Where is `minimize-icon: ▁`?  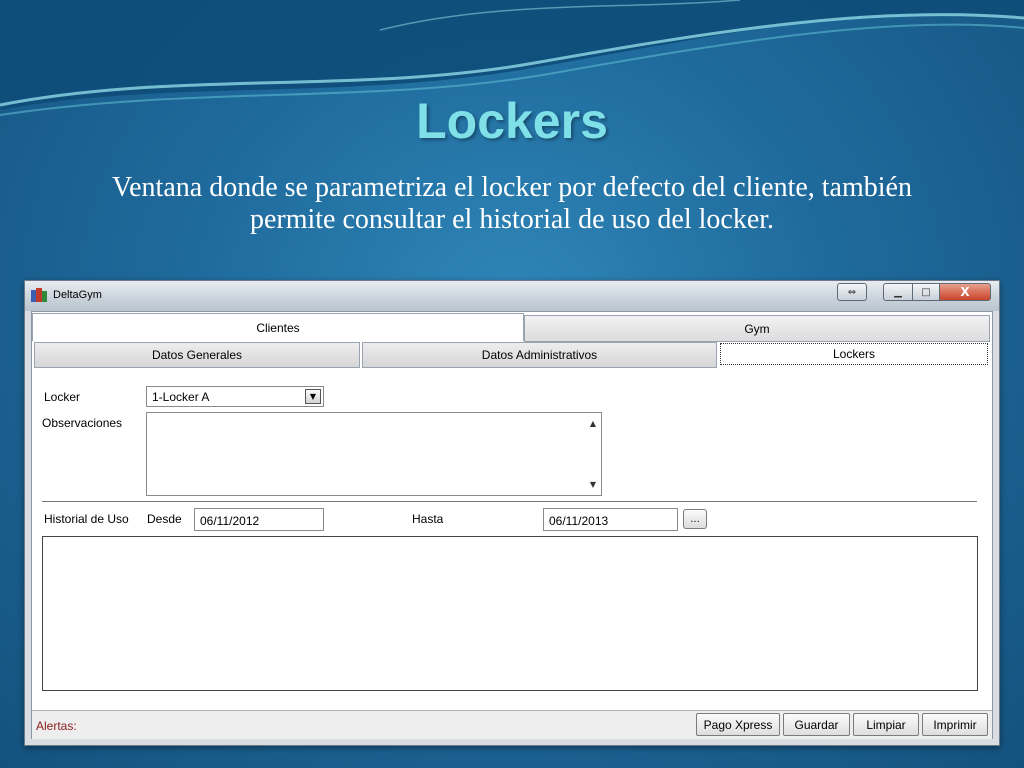
minimize-icon: ▁ is located at coordinates (898, 292).